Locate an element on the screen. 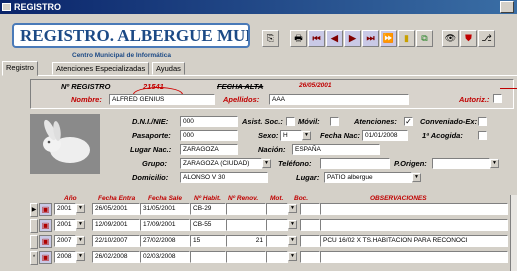 This screenshot has width=517, height=271. col-header-fecha-sale: Fecha Sale is located at coordinates (165, 198).